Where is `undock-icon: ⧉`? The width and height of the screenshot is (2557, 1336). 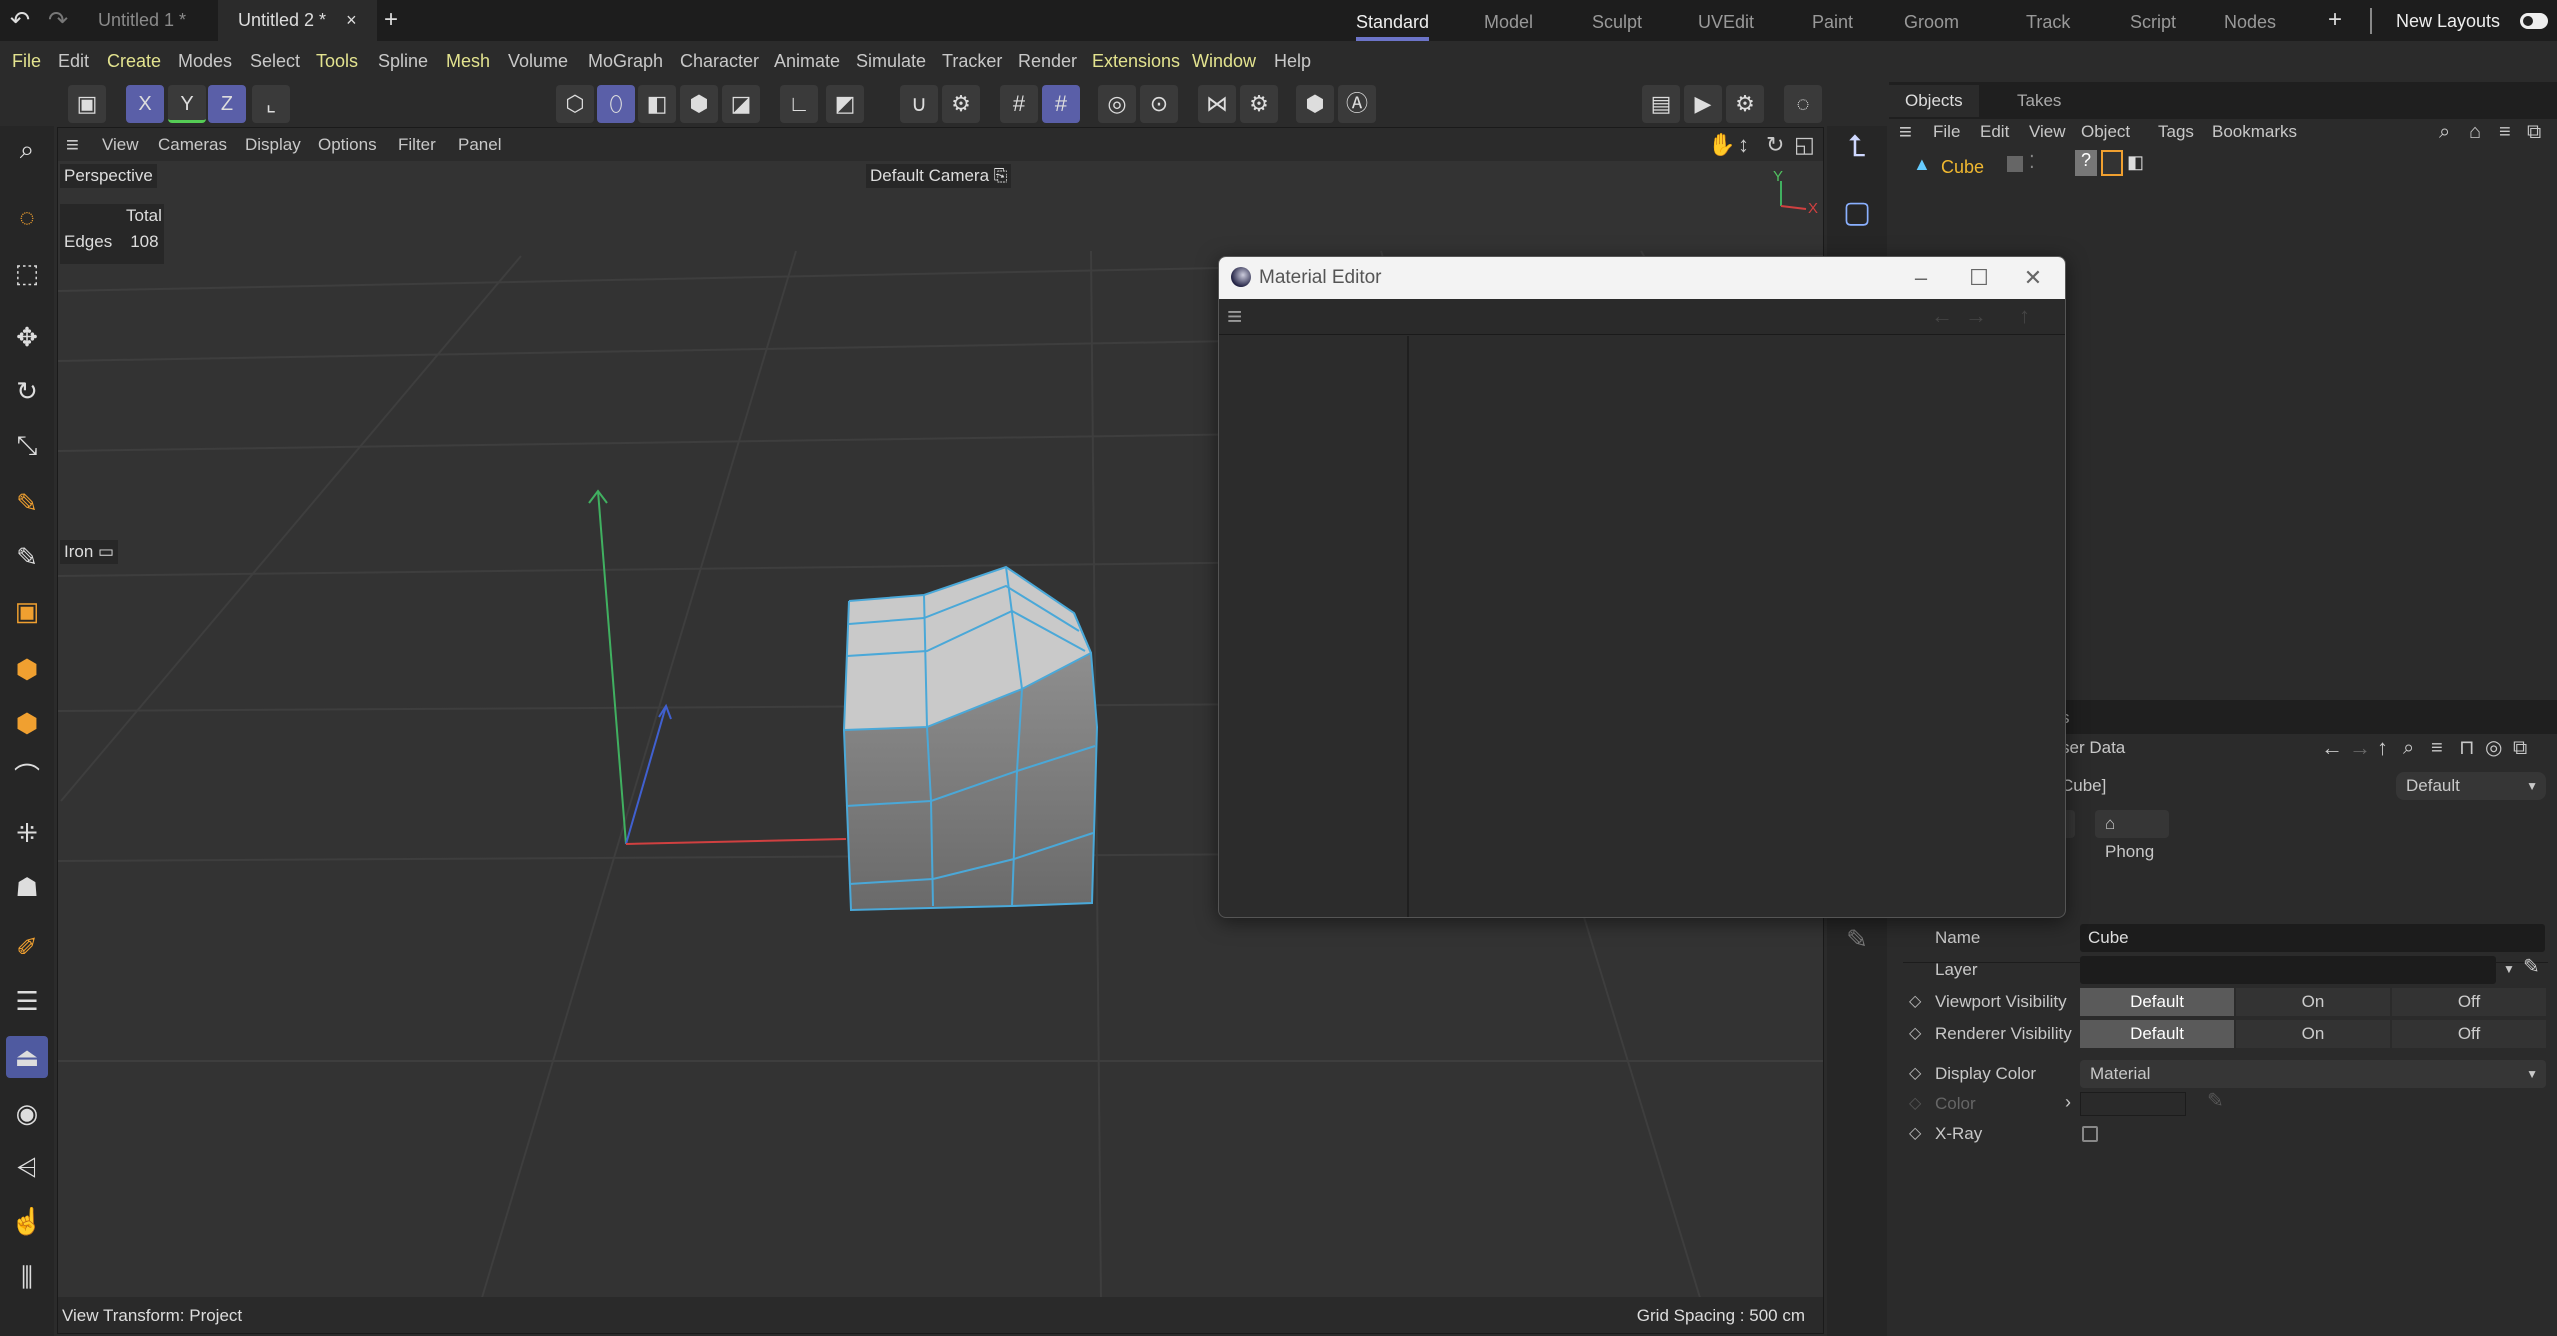
undock-icon: ⧉ is located at coordinates (2534, 132).